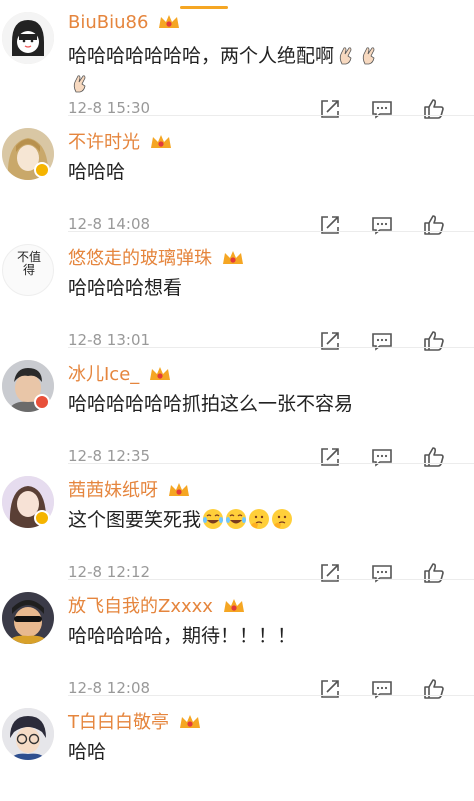 This screenshot has width=474, height=801. Describe the element at coordinates (129, 489) in the screenshot. I see `username: 茜茜妹纸呀` at that location.